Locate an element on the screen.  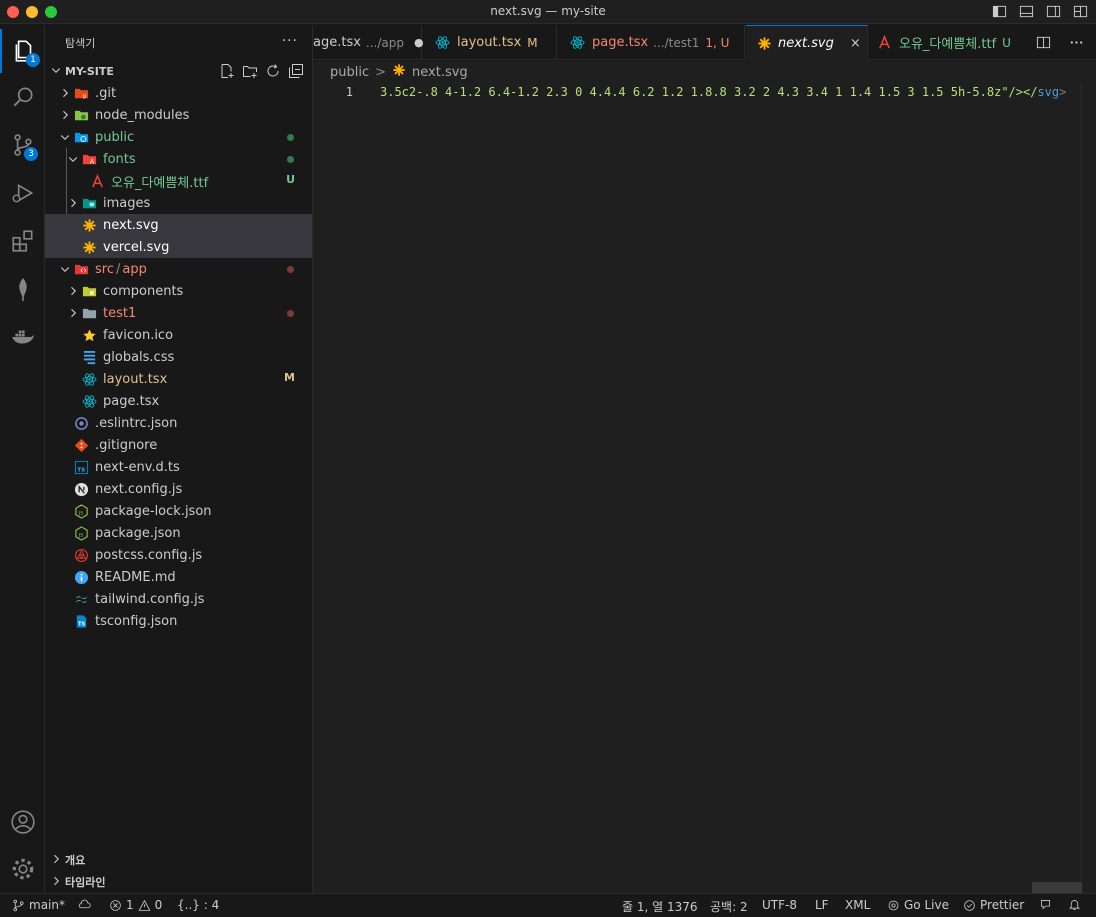
source-control-view-button: 3 is located at coordinates (22, 145).